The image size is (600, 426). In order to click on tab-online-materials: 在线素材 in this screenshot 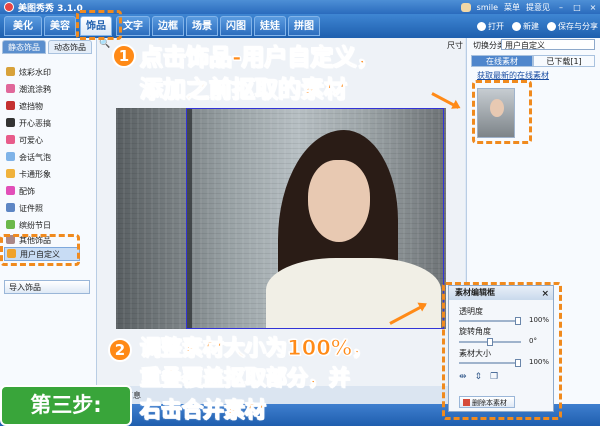, I will do `click(502, 61)`.